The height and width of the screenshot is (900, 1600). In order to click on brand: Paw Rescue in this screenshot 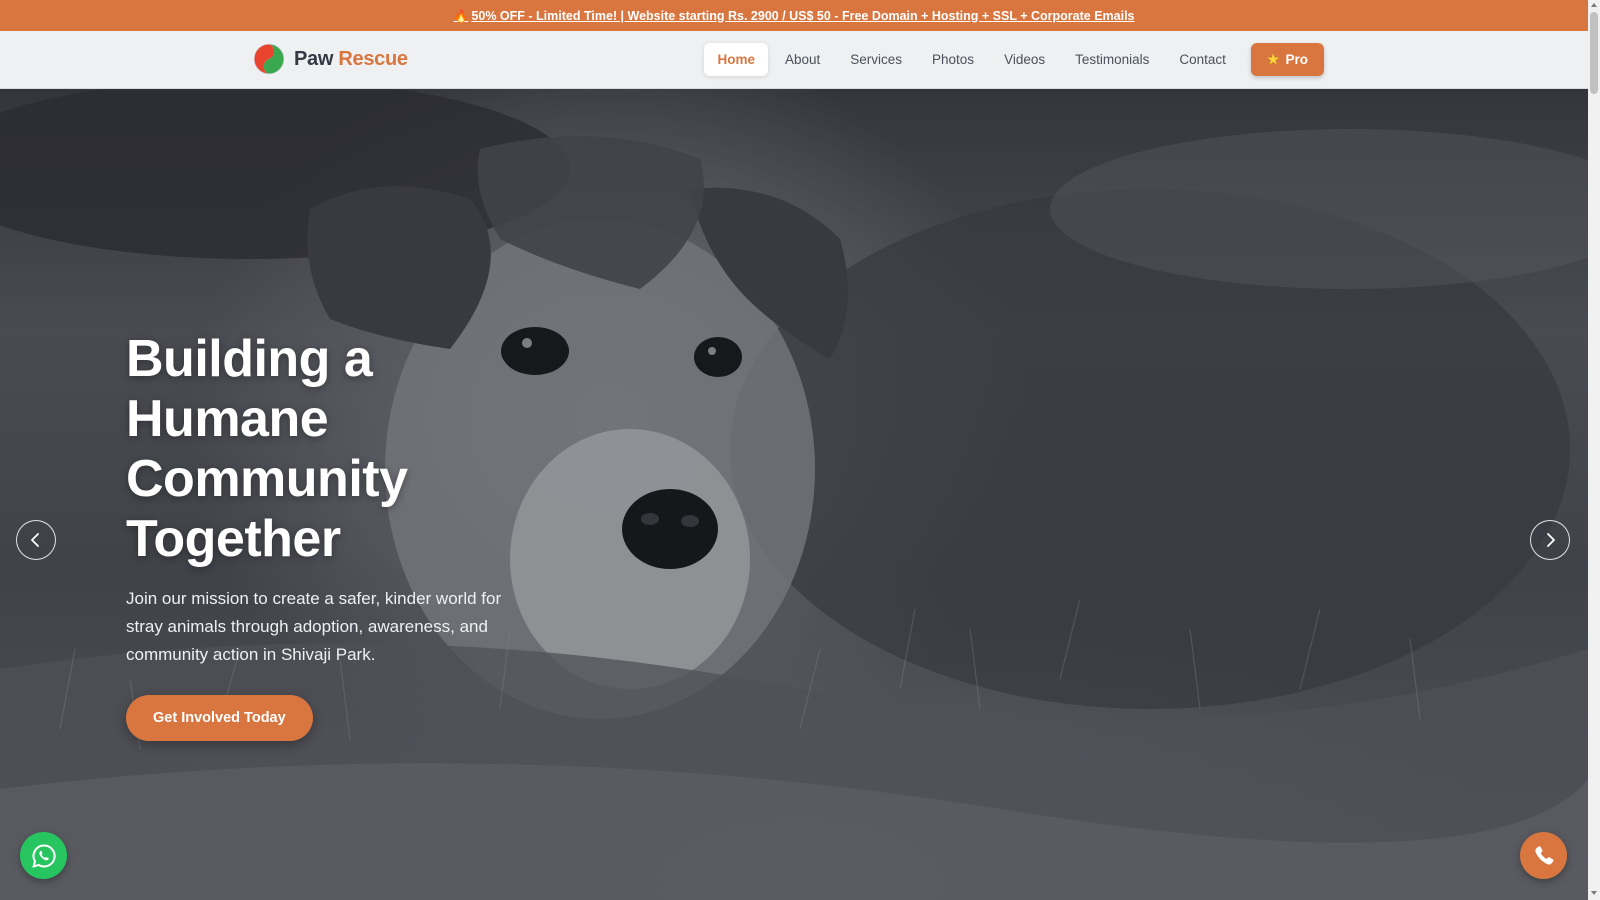, I will do `click(330, 59)`.